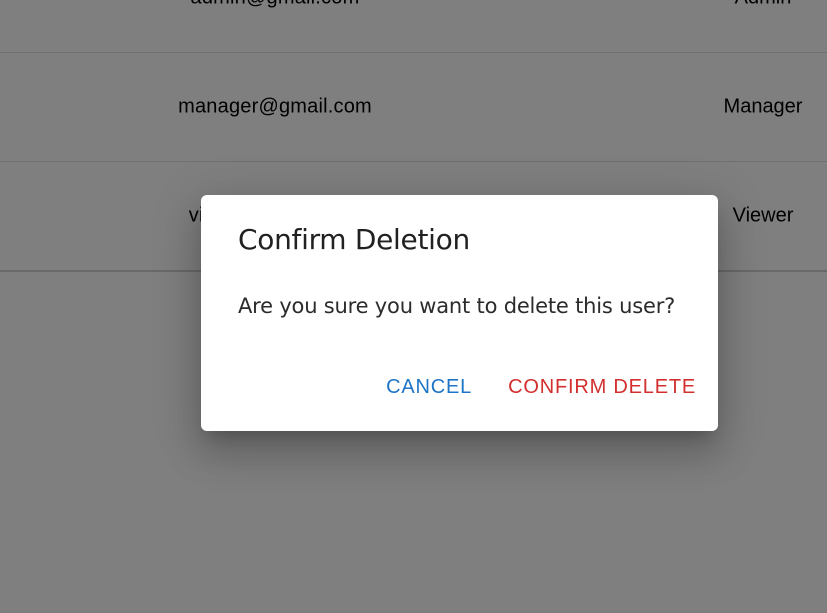 This screenshot has height=613, width=827. What do you see at coordinates (602, 387) in the screenshot?
I see `confirm-delete-button: CONFIRM DELETE` at bounding box center [602, 387].